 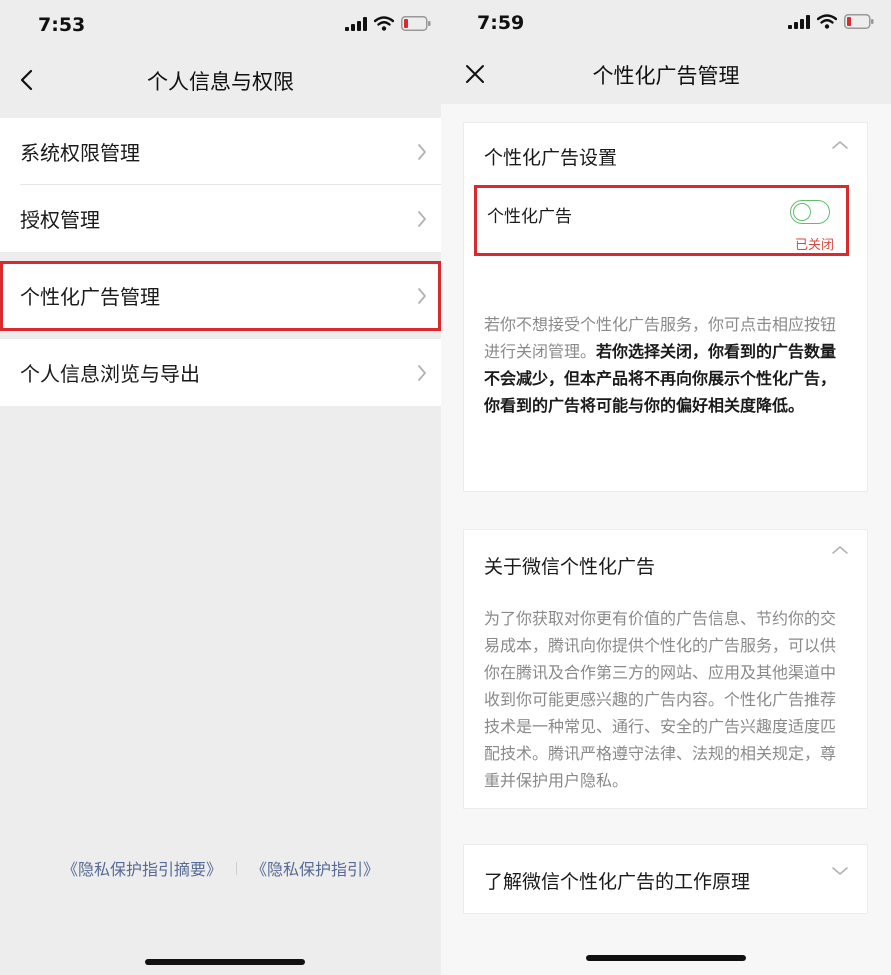 I want to click on nav-bar: 个性化广告管理, so click(x=666, y=80).